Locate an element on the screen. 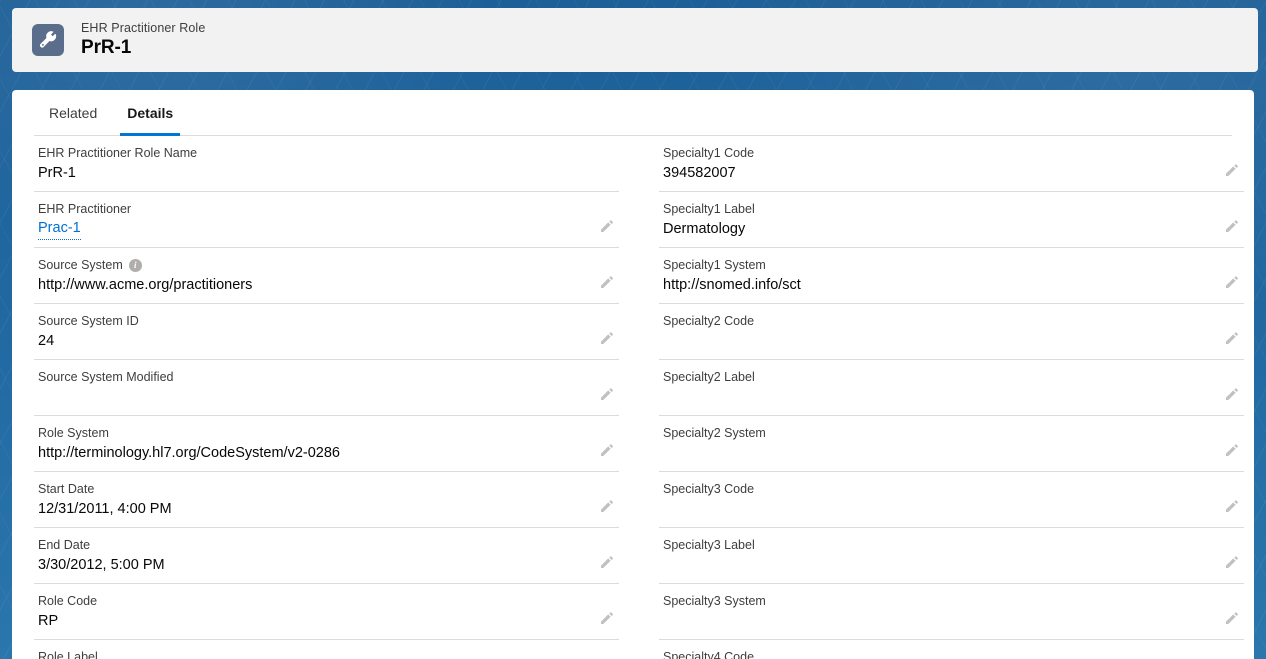 This screenshot has height=659, width=1266. field-row: Specialty1 Label Dermatology is located at coordinates (951, 220).